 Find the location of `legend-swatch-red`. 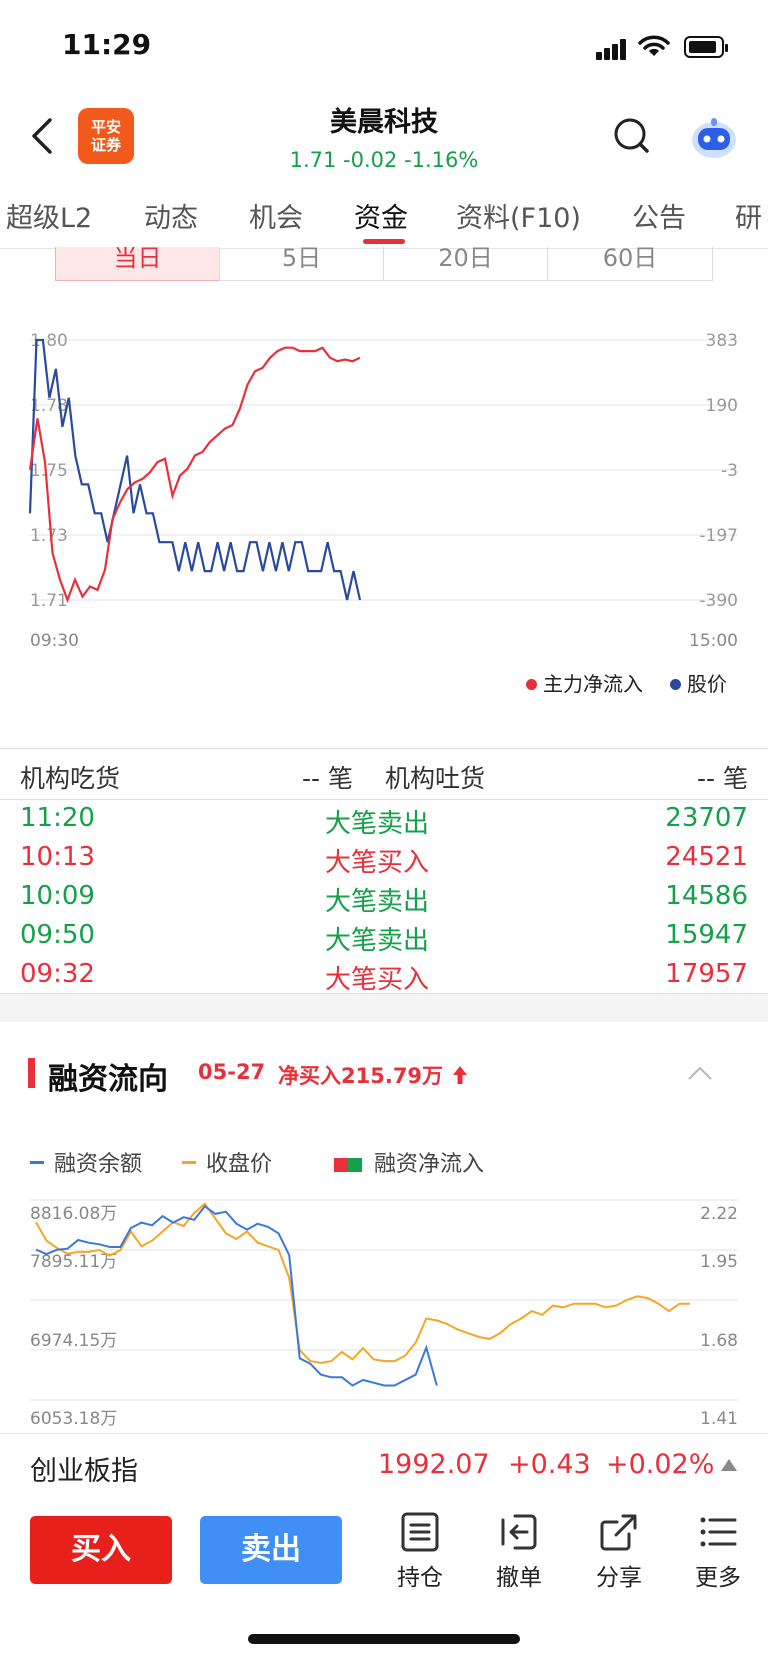

legend-swatch-red is located at coordinates (341, 1165).